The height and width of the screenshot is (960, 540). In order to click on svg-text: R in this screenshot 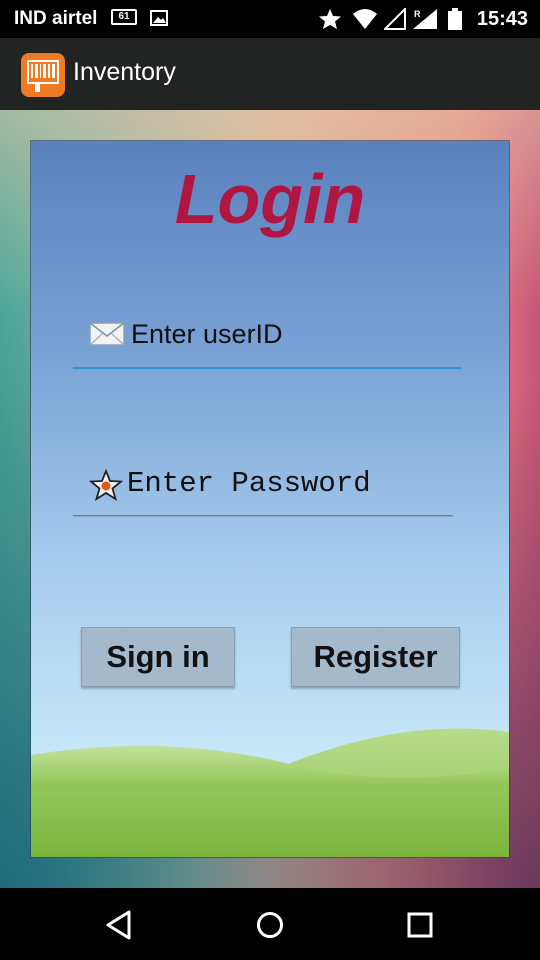, I will do `click(417, 14)`.